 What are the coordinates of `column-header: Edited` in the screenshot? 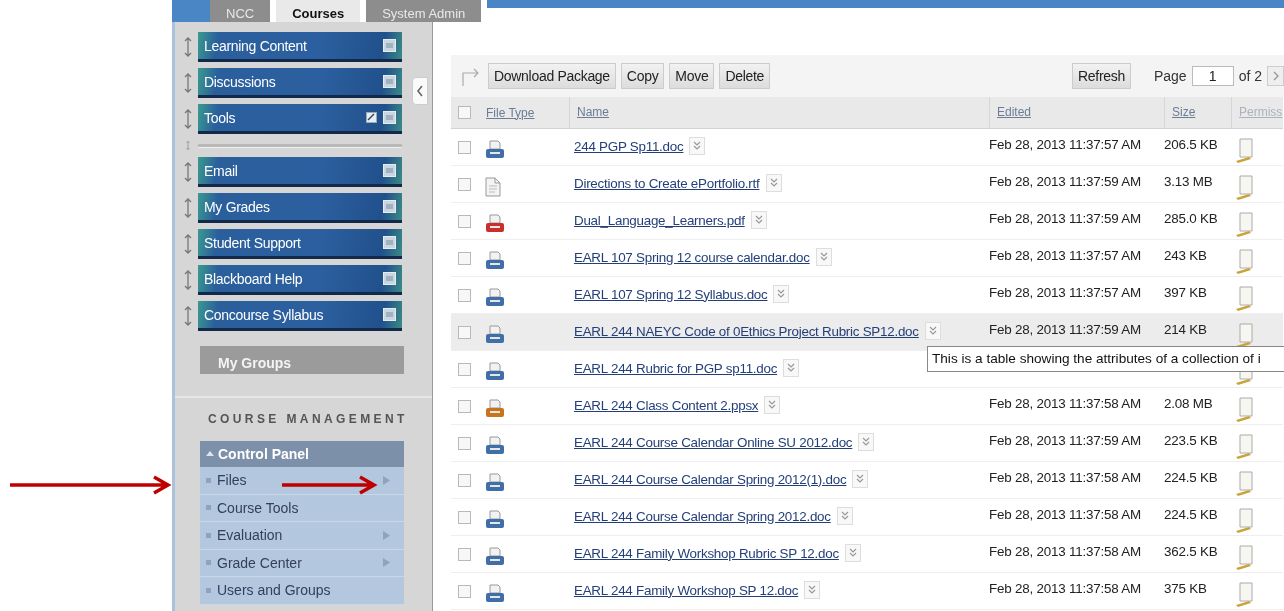 It's located at (1076, 112).